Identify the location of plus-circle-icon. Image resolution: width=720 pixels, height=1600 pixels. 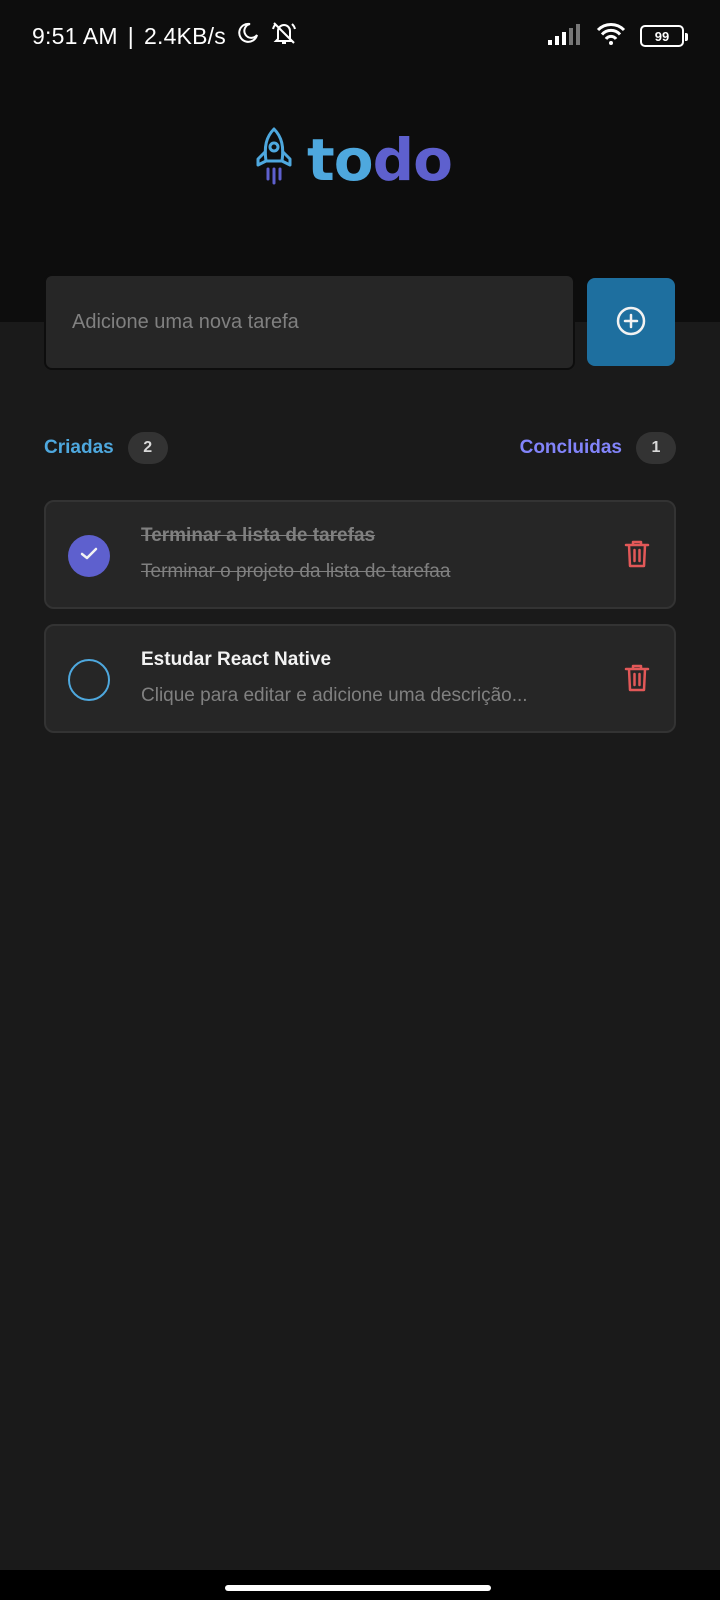
(631, 322).